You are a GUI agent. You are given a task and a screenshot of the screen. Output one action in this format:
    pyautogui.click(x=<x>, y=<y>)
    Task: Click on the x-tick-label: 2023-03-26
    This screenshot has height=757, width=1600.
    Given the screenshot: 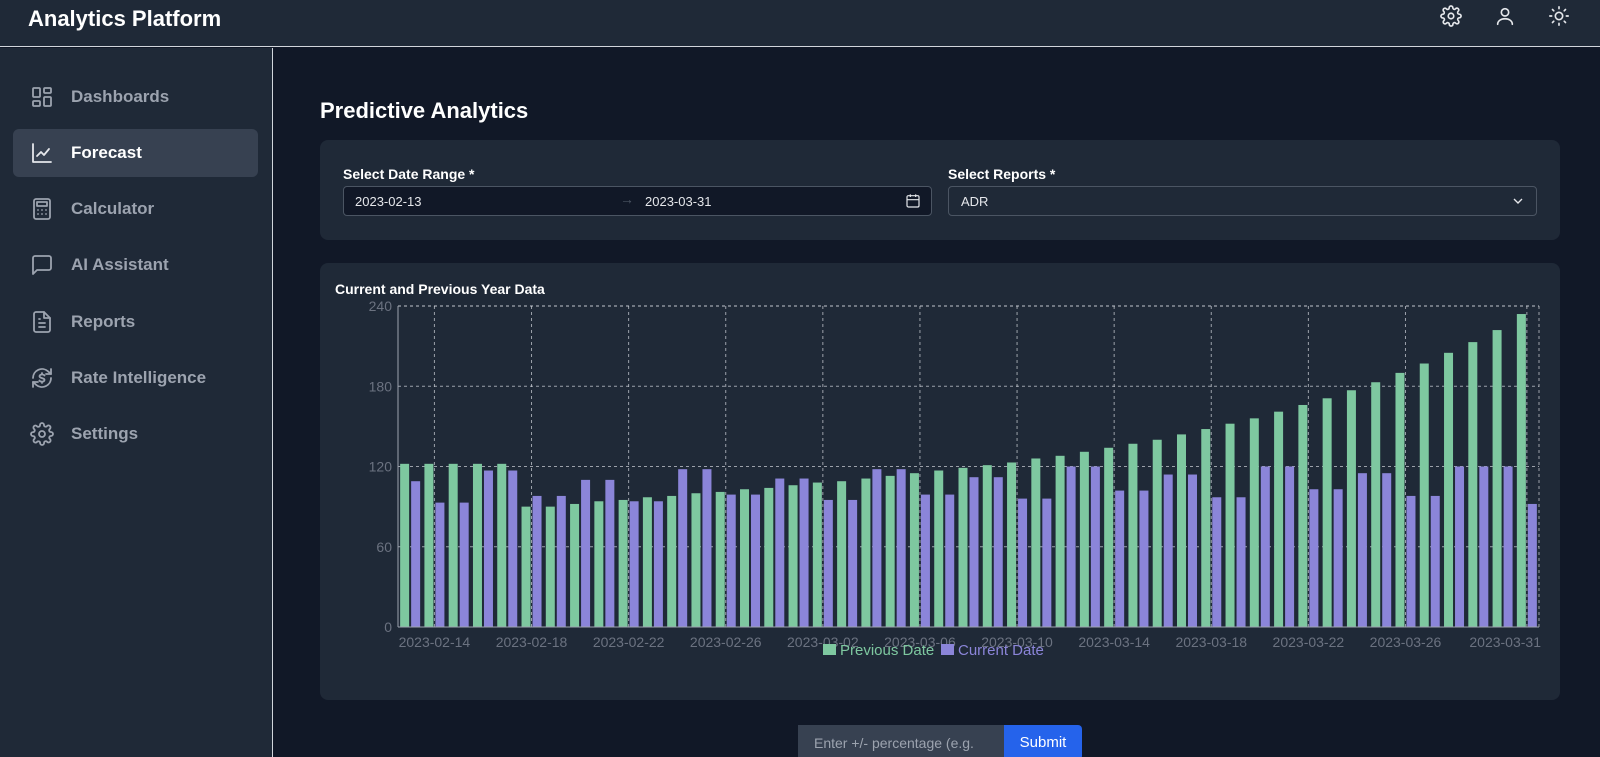 What is the action you would take?
    pyautogui.click(x=1406, y=642)
    